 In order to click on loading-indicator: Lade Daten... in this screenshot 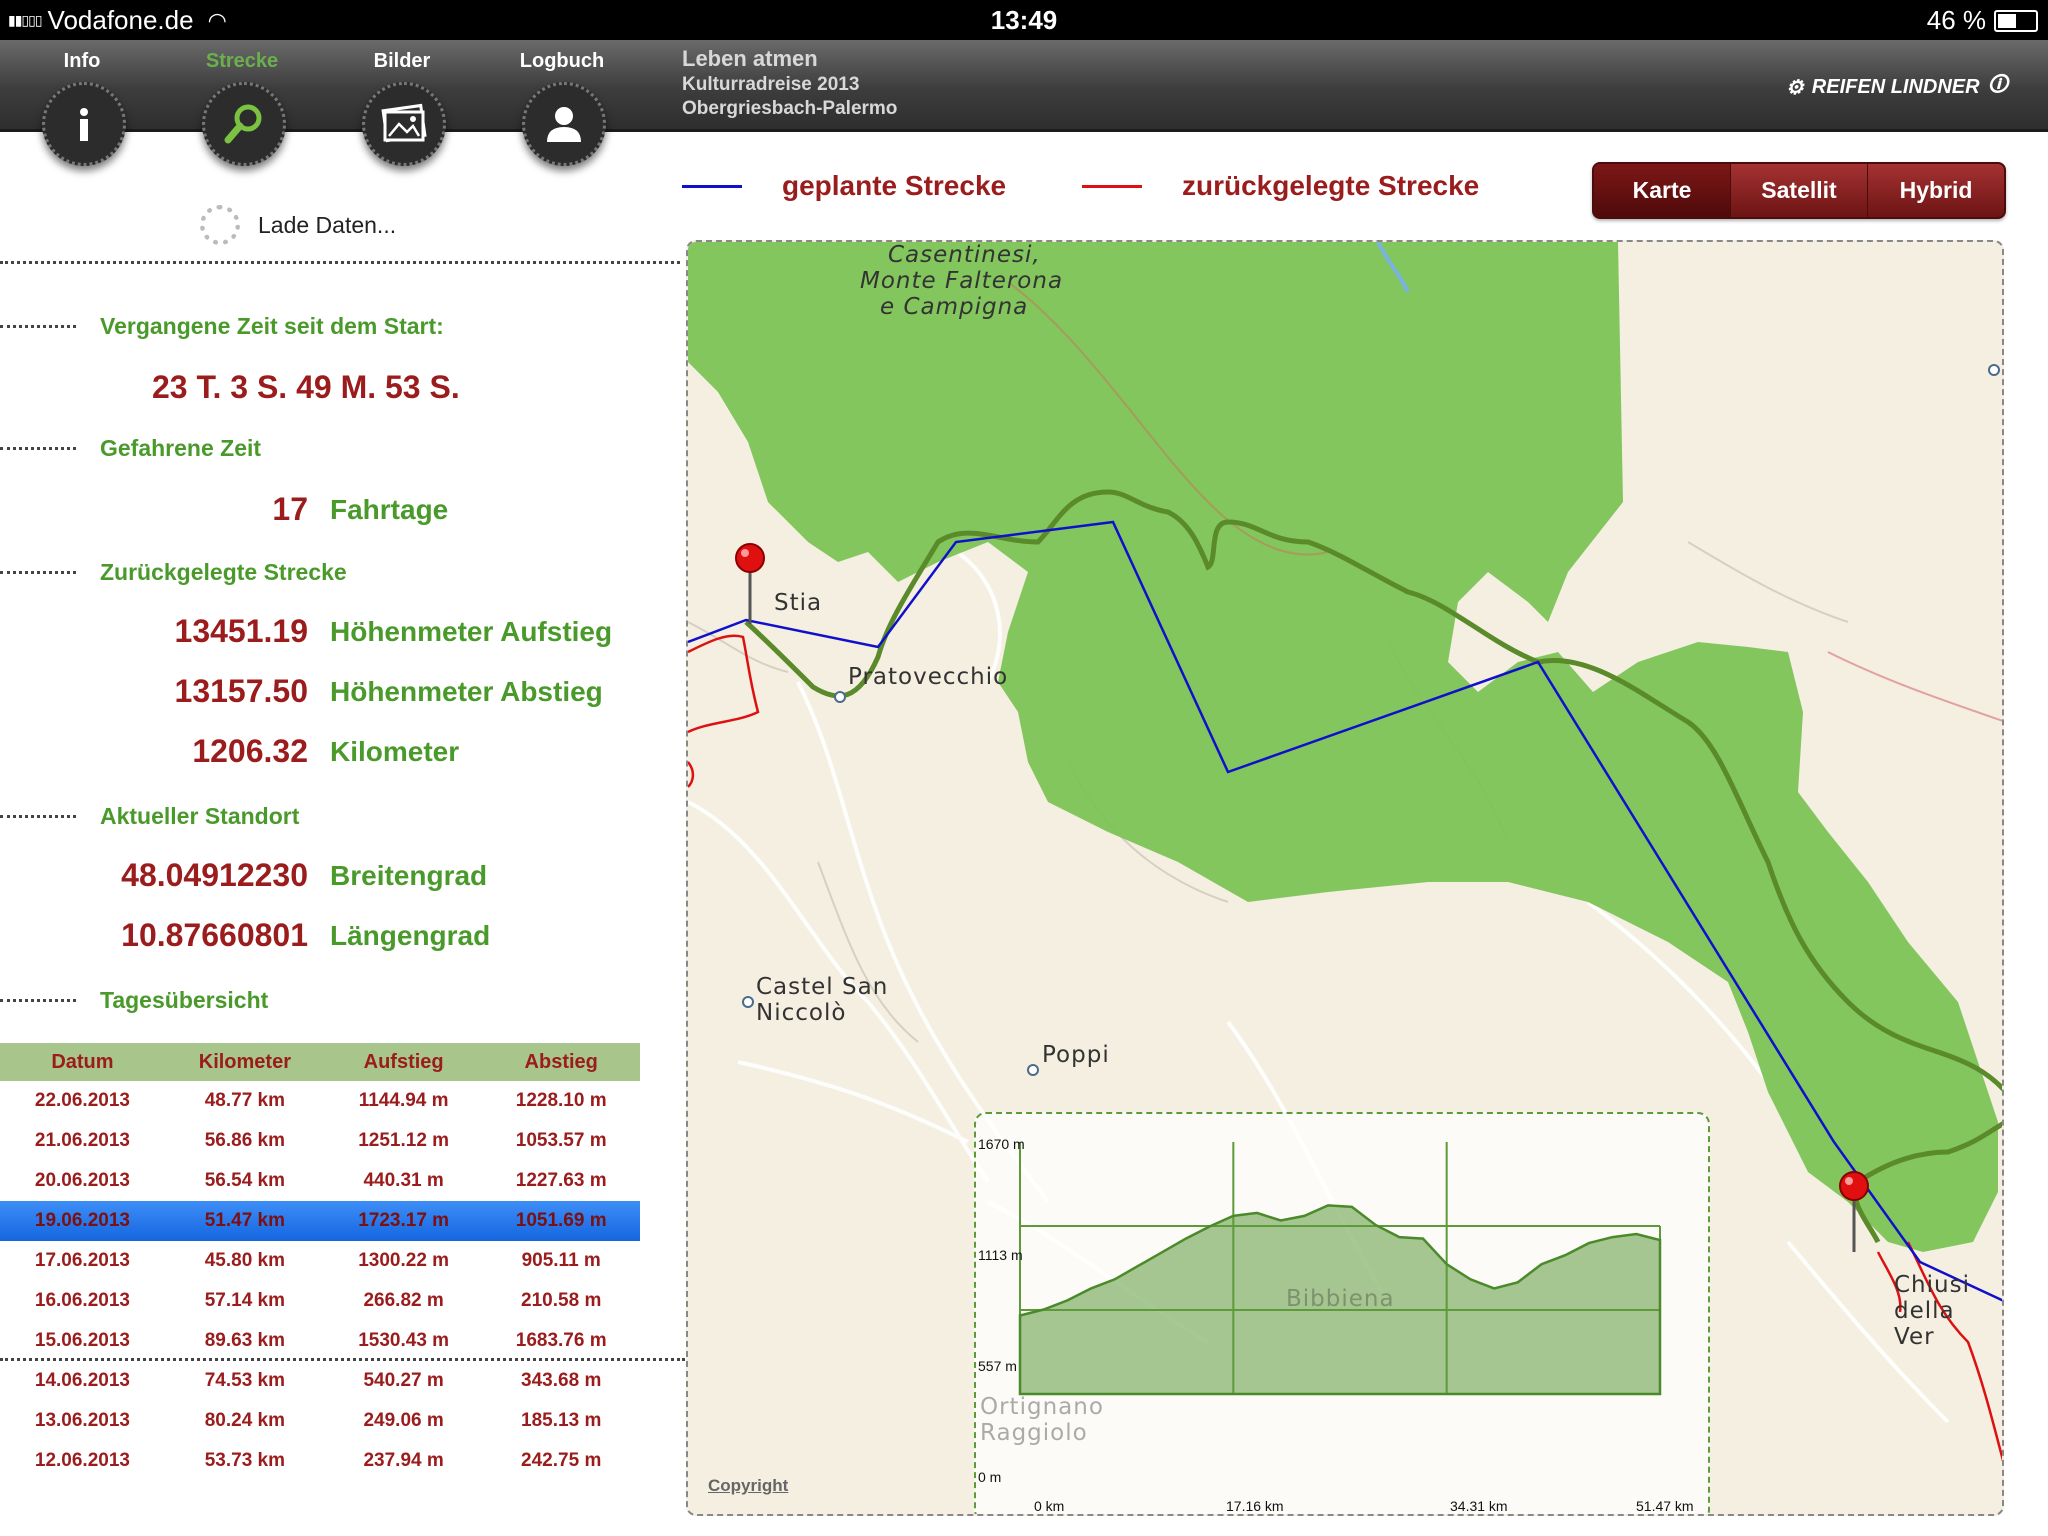, I will do `click(298, 225)`.